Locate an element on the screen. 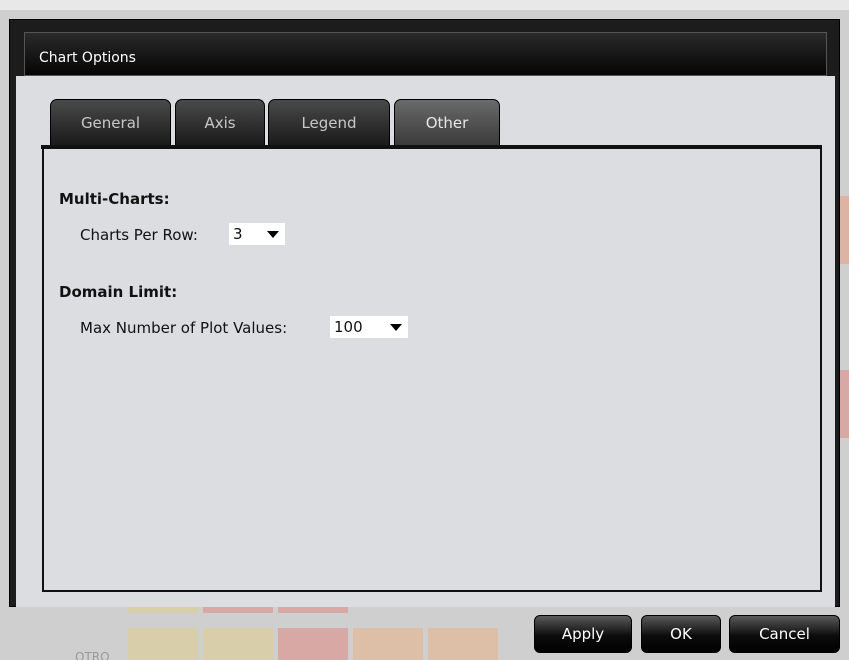 This screenshot has width=849, height=660. background-topbar is located at coordinates (424, 5).